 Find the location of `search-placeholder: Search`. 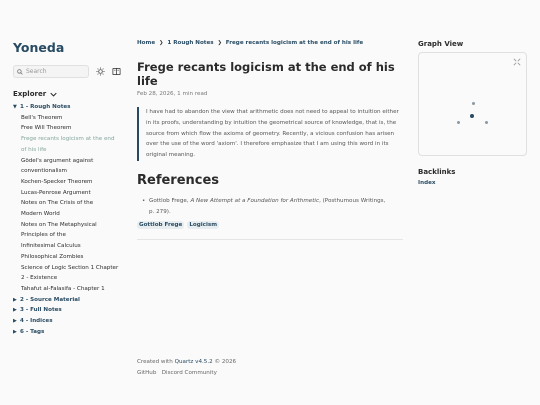

search-placeholder: Search is located at coordinates (36, 71).